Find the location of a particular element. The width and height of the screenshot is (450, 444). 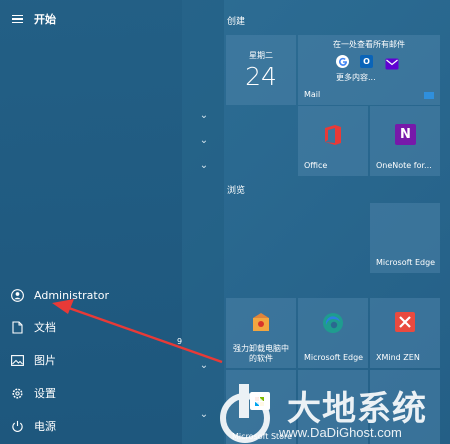

office-tile: Office is located at coordinates (333, 141).